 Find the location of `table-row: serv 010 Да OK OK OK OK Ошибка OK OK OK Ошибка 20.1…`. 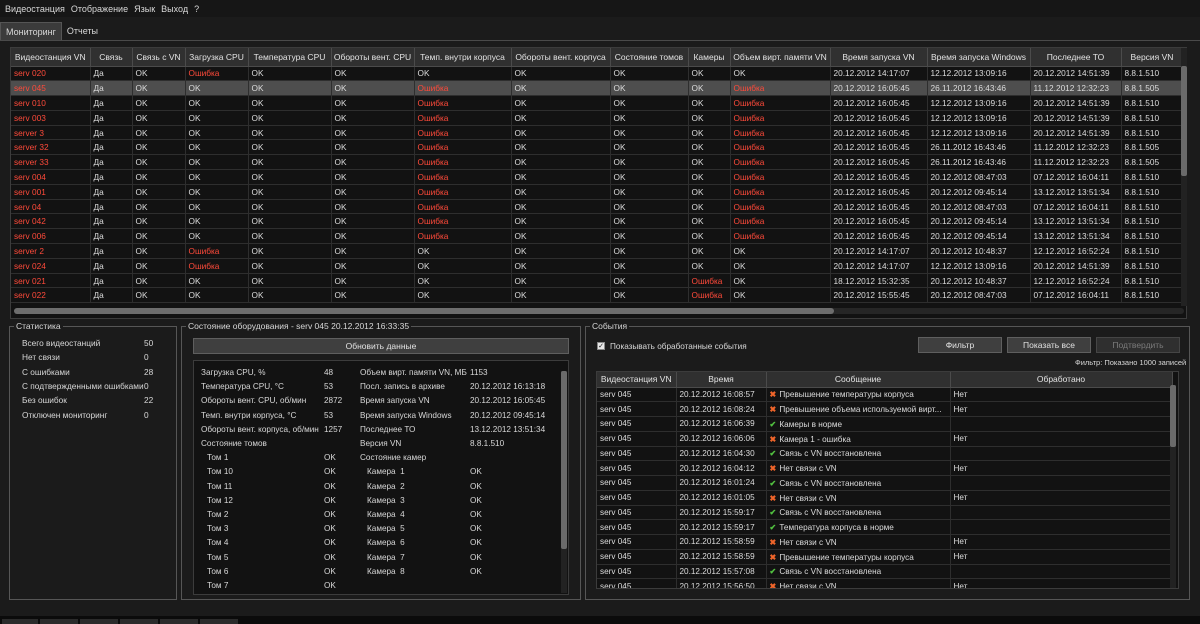

table-row: serv 010 Да OK OK OK OK Ошибка OK OK OK Ошибка 20.1… is located at coordinates (597, 103).